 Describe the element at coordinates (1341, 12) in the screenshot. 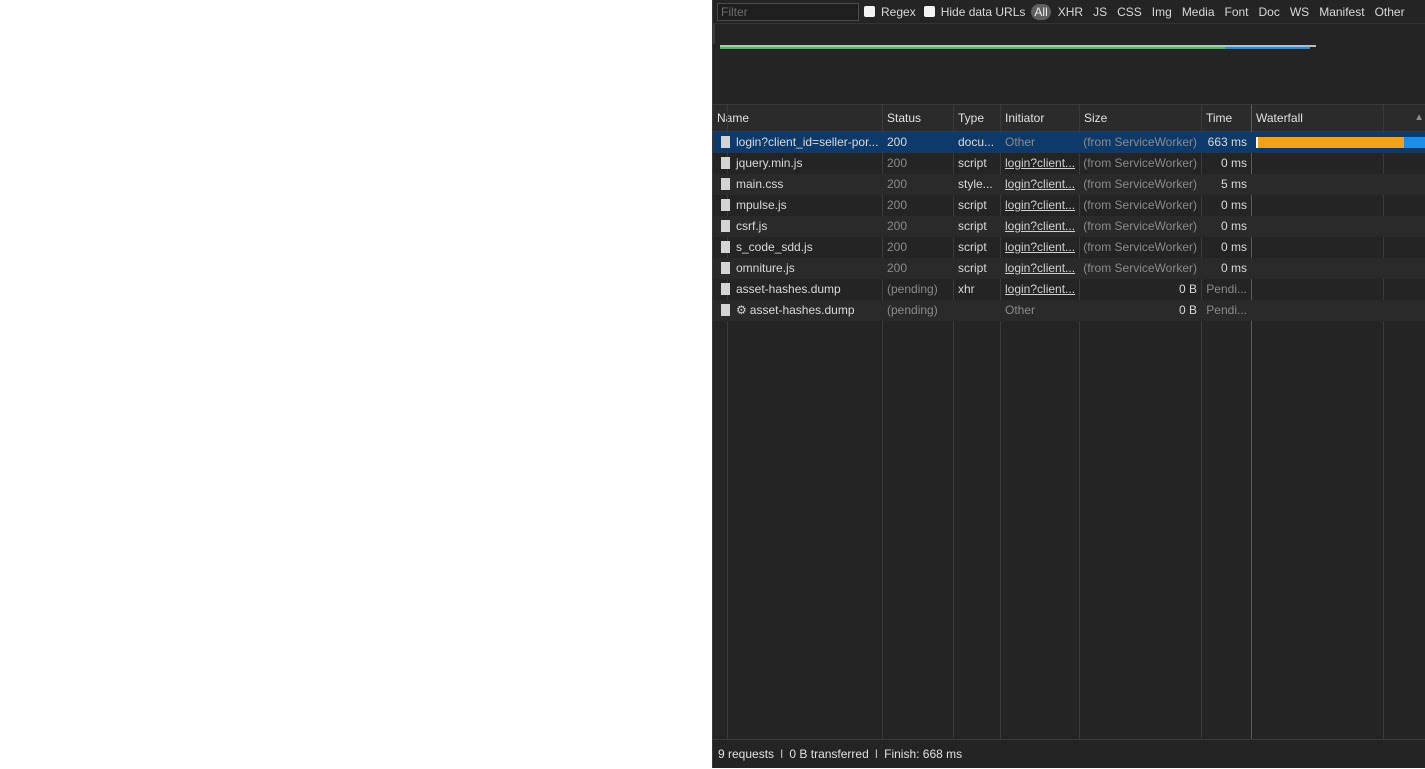

I see `type-filter-manifest: Manifest` at that location.